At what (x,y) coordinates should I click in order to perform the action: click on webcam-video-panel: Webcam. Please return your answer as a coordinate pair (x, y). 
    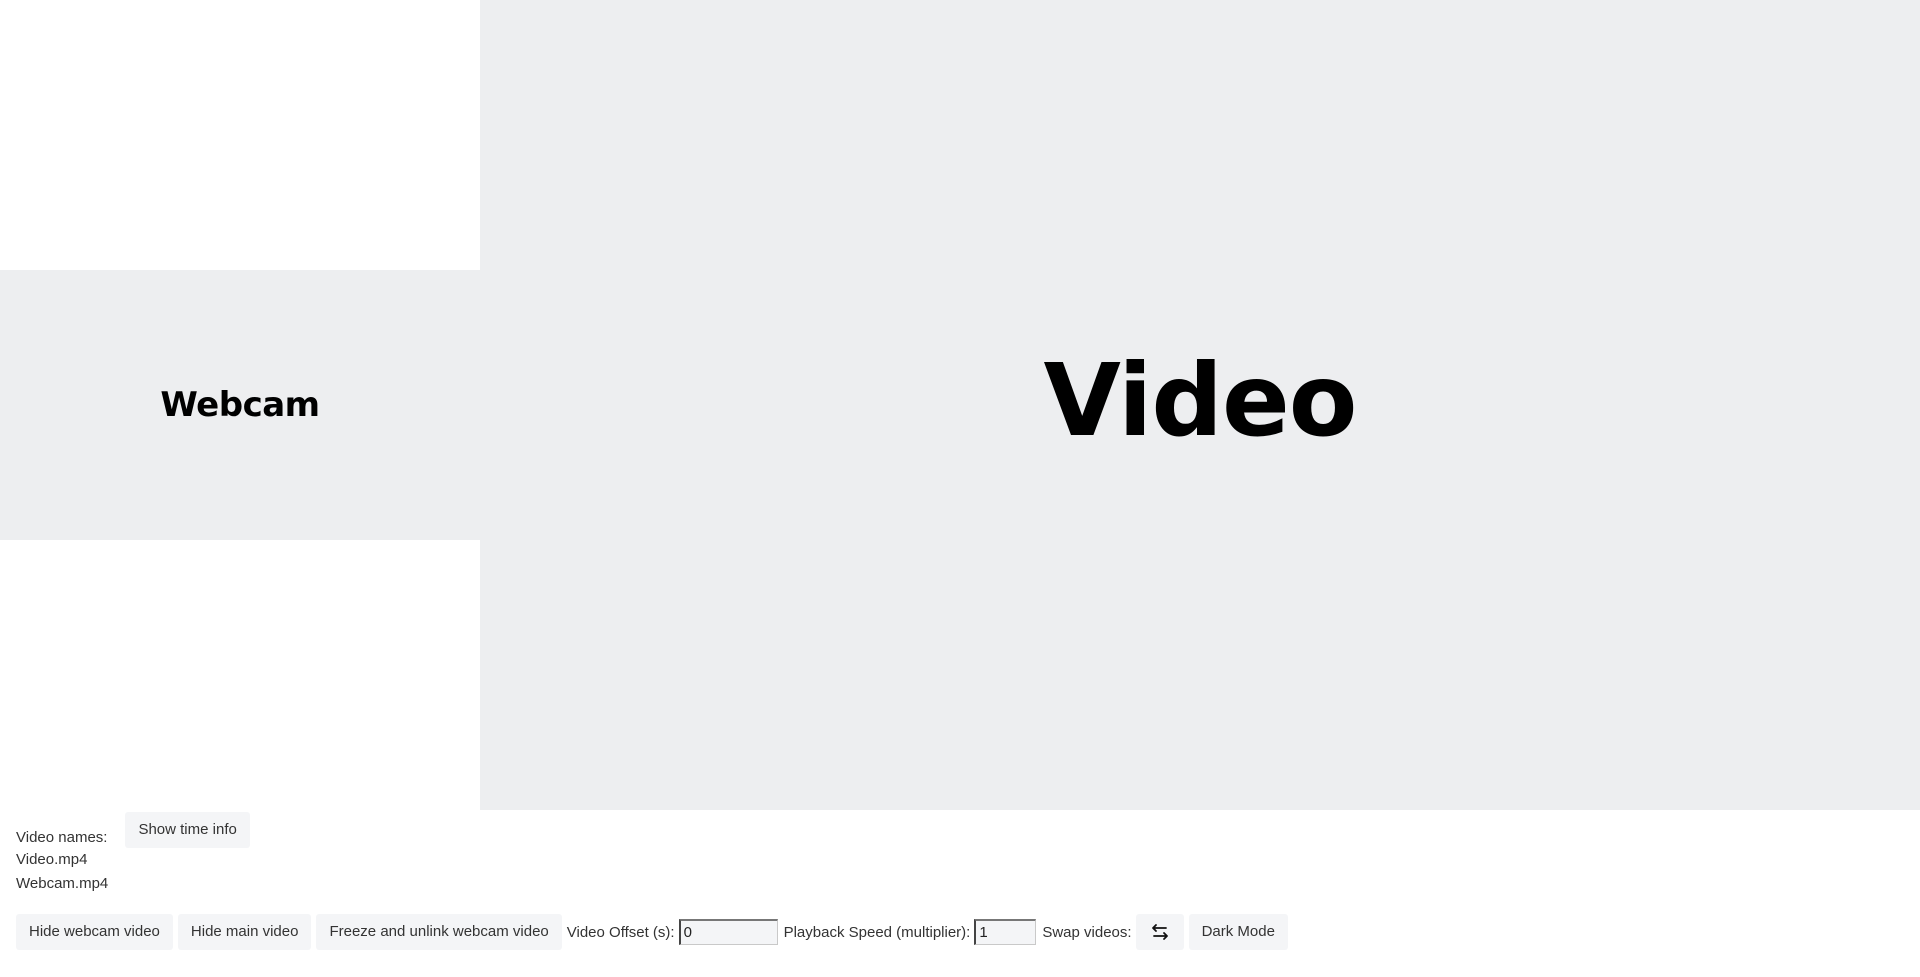
    Looking at the image, I should click on (240, 405).